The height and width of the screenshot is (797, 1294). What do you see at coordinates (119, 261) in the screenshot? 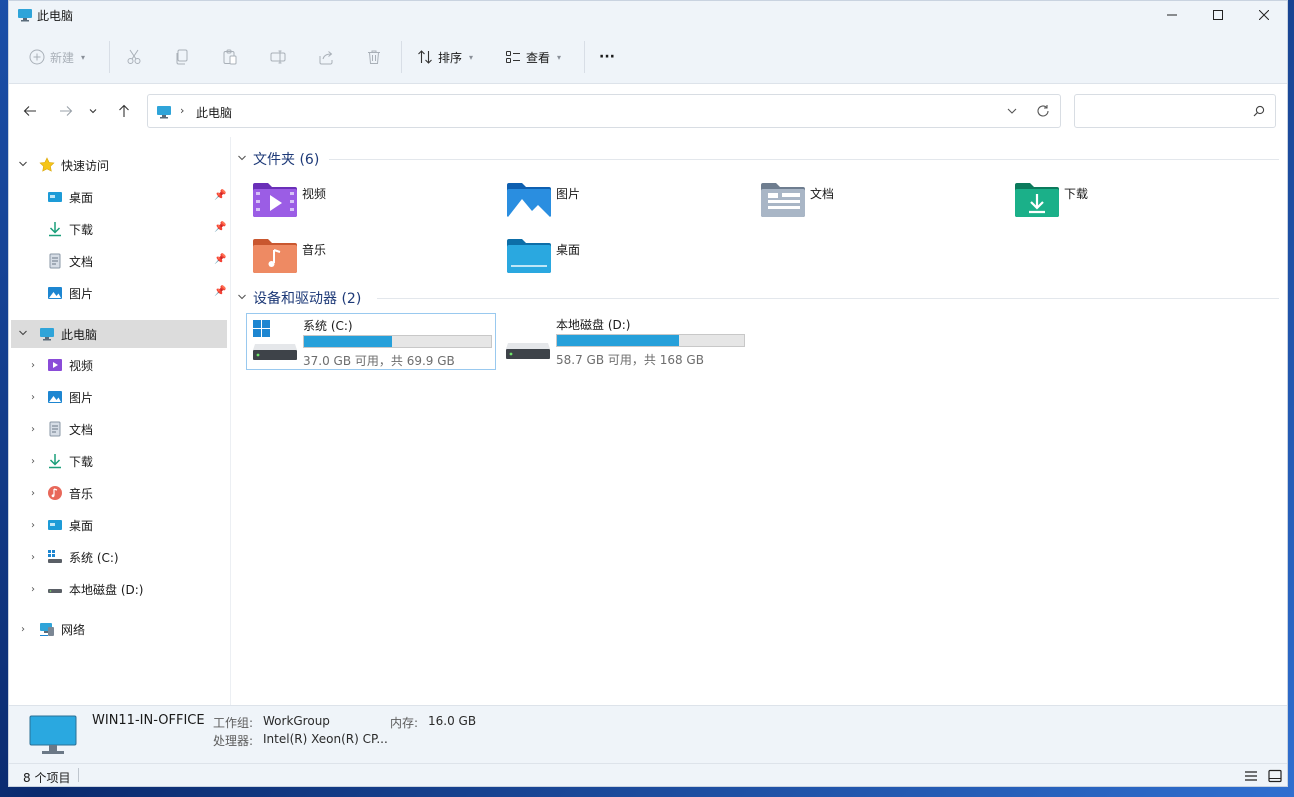
I see `sidebar-item-quick-documents: 文档 📌` at bounding box center [119, 261].